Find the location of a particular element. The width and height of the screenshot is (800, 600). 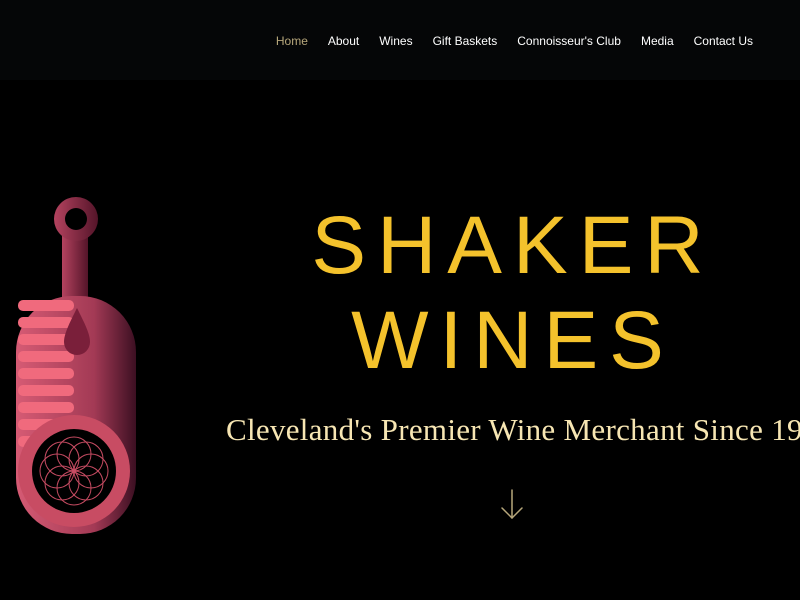

nav-item-contact-us: Contact Us is located at coordinates (723, 41).